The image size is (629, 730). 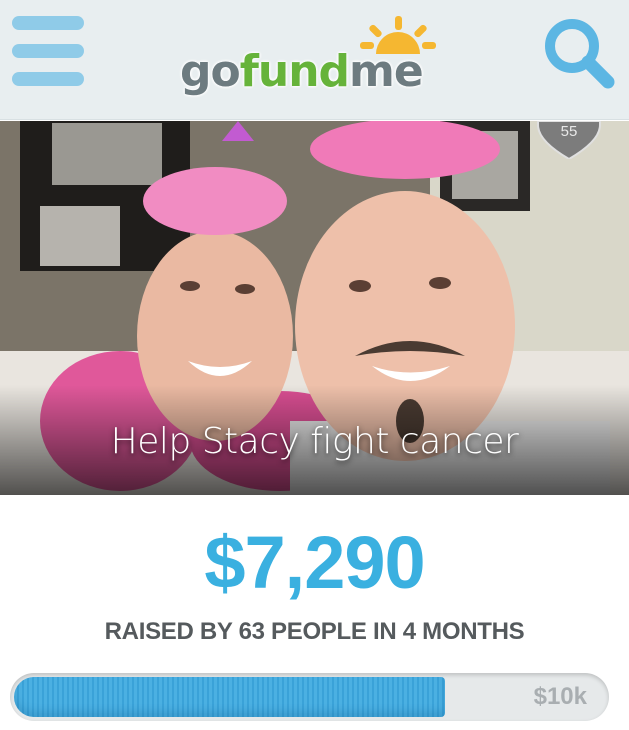 I want to click on progress-fill, so click(x=229, y=697).